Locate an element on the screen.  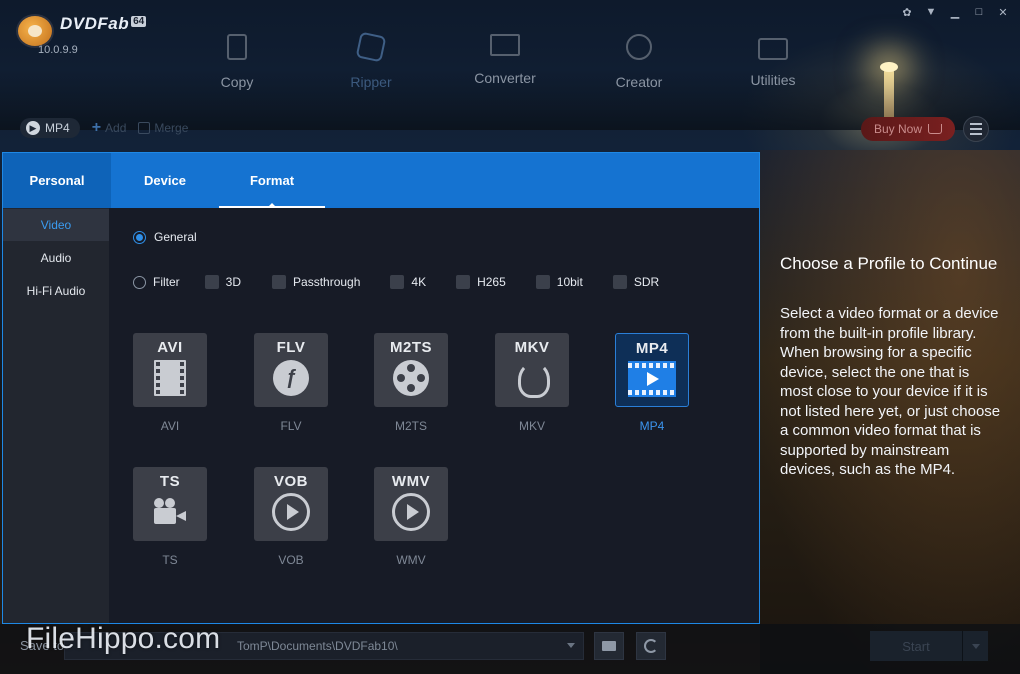
refresh-button is located at coordinates (651, 646).